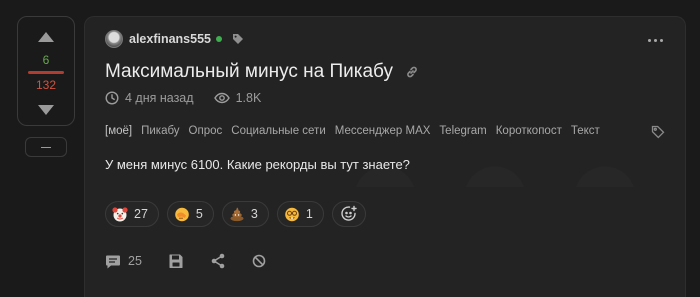  I want to click on more-options-button, so click(655, 40).